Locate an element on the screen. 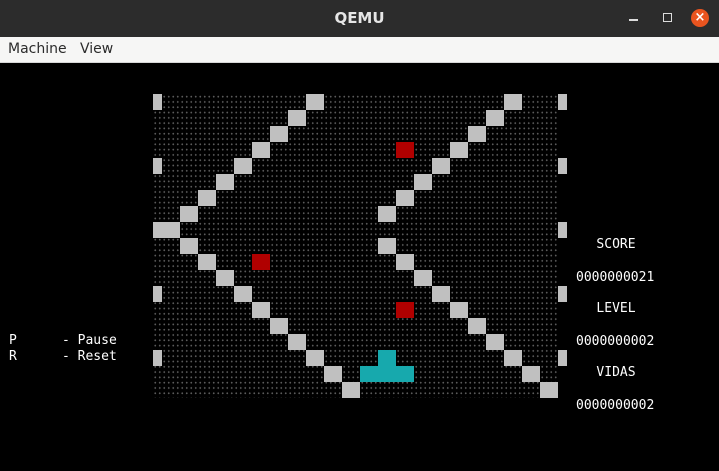  menu-machine: Machine is located at coordinates (37, 49).